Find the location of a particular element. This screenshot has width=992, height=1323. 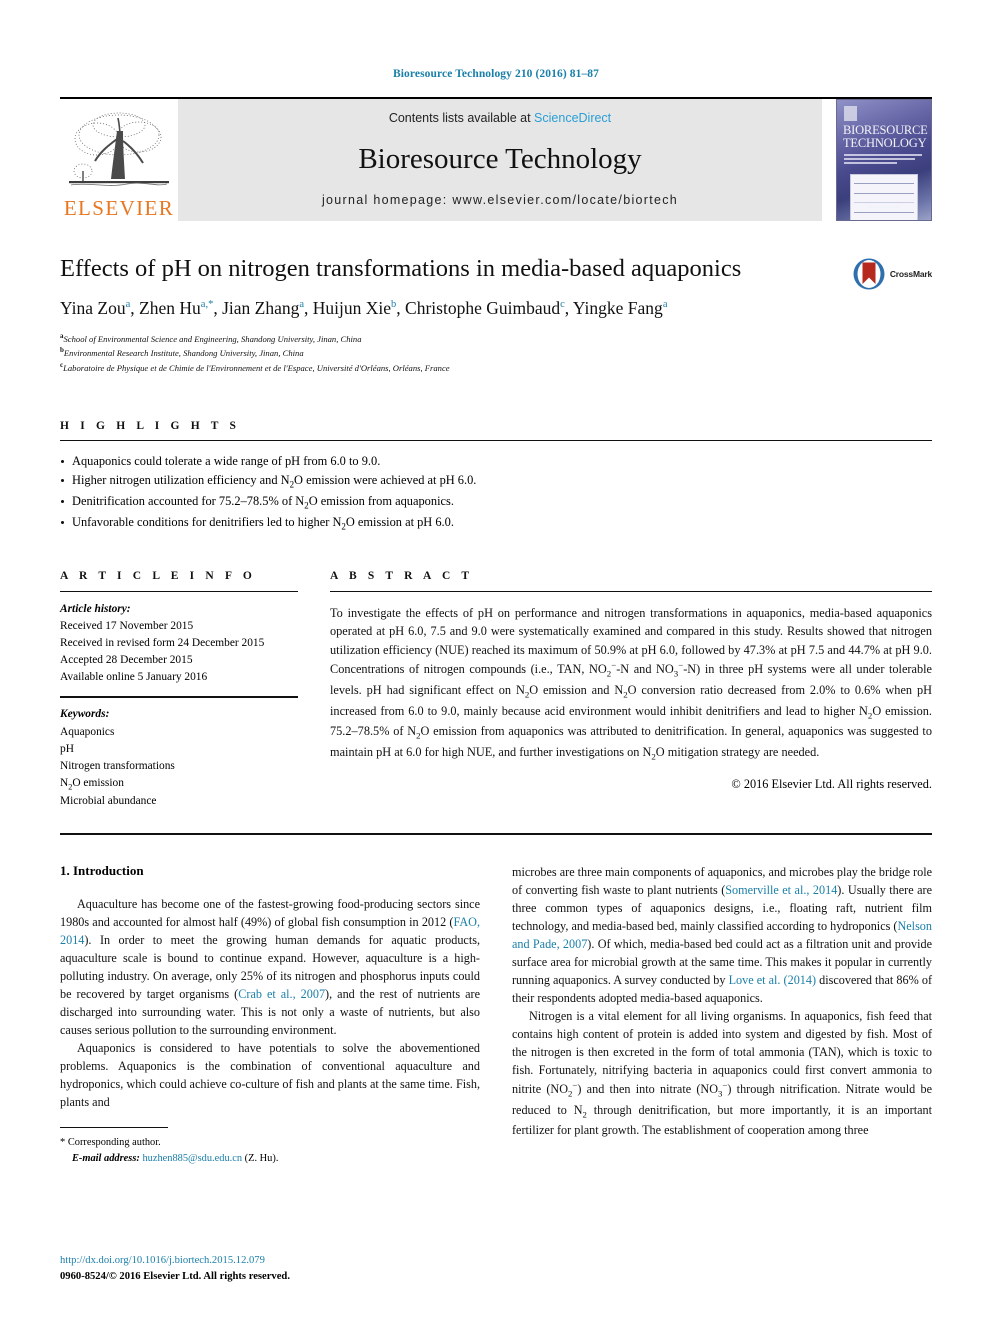

email-label: E-mail address: is located at coordinates (106, 1158).